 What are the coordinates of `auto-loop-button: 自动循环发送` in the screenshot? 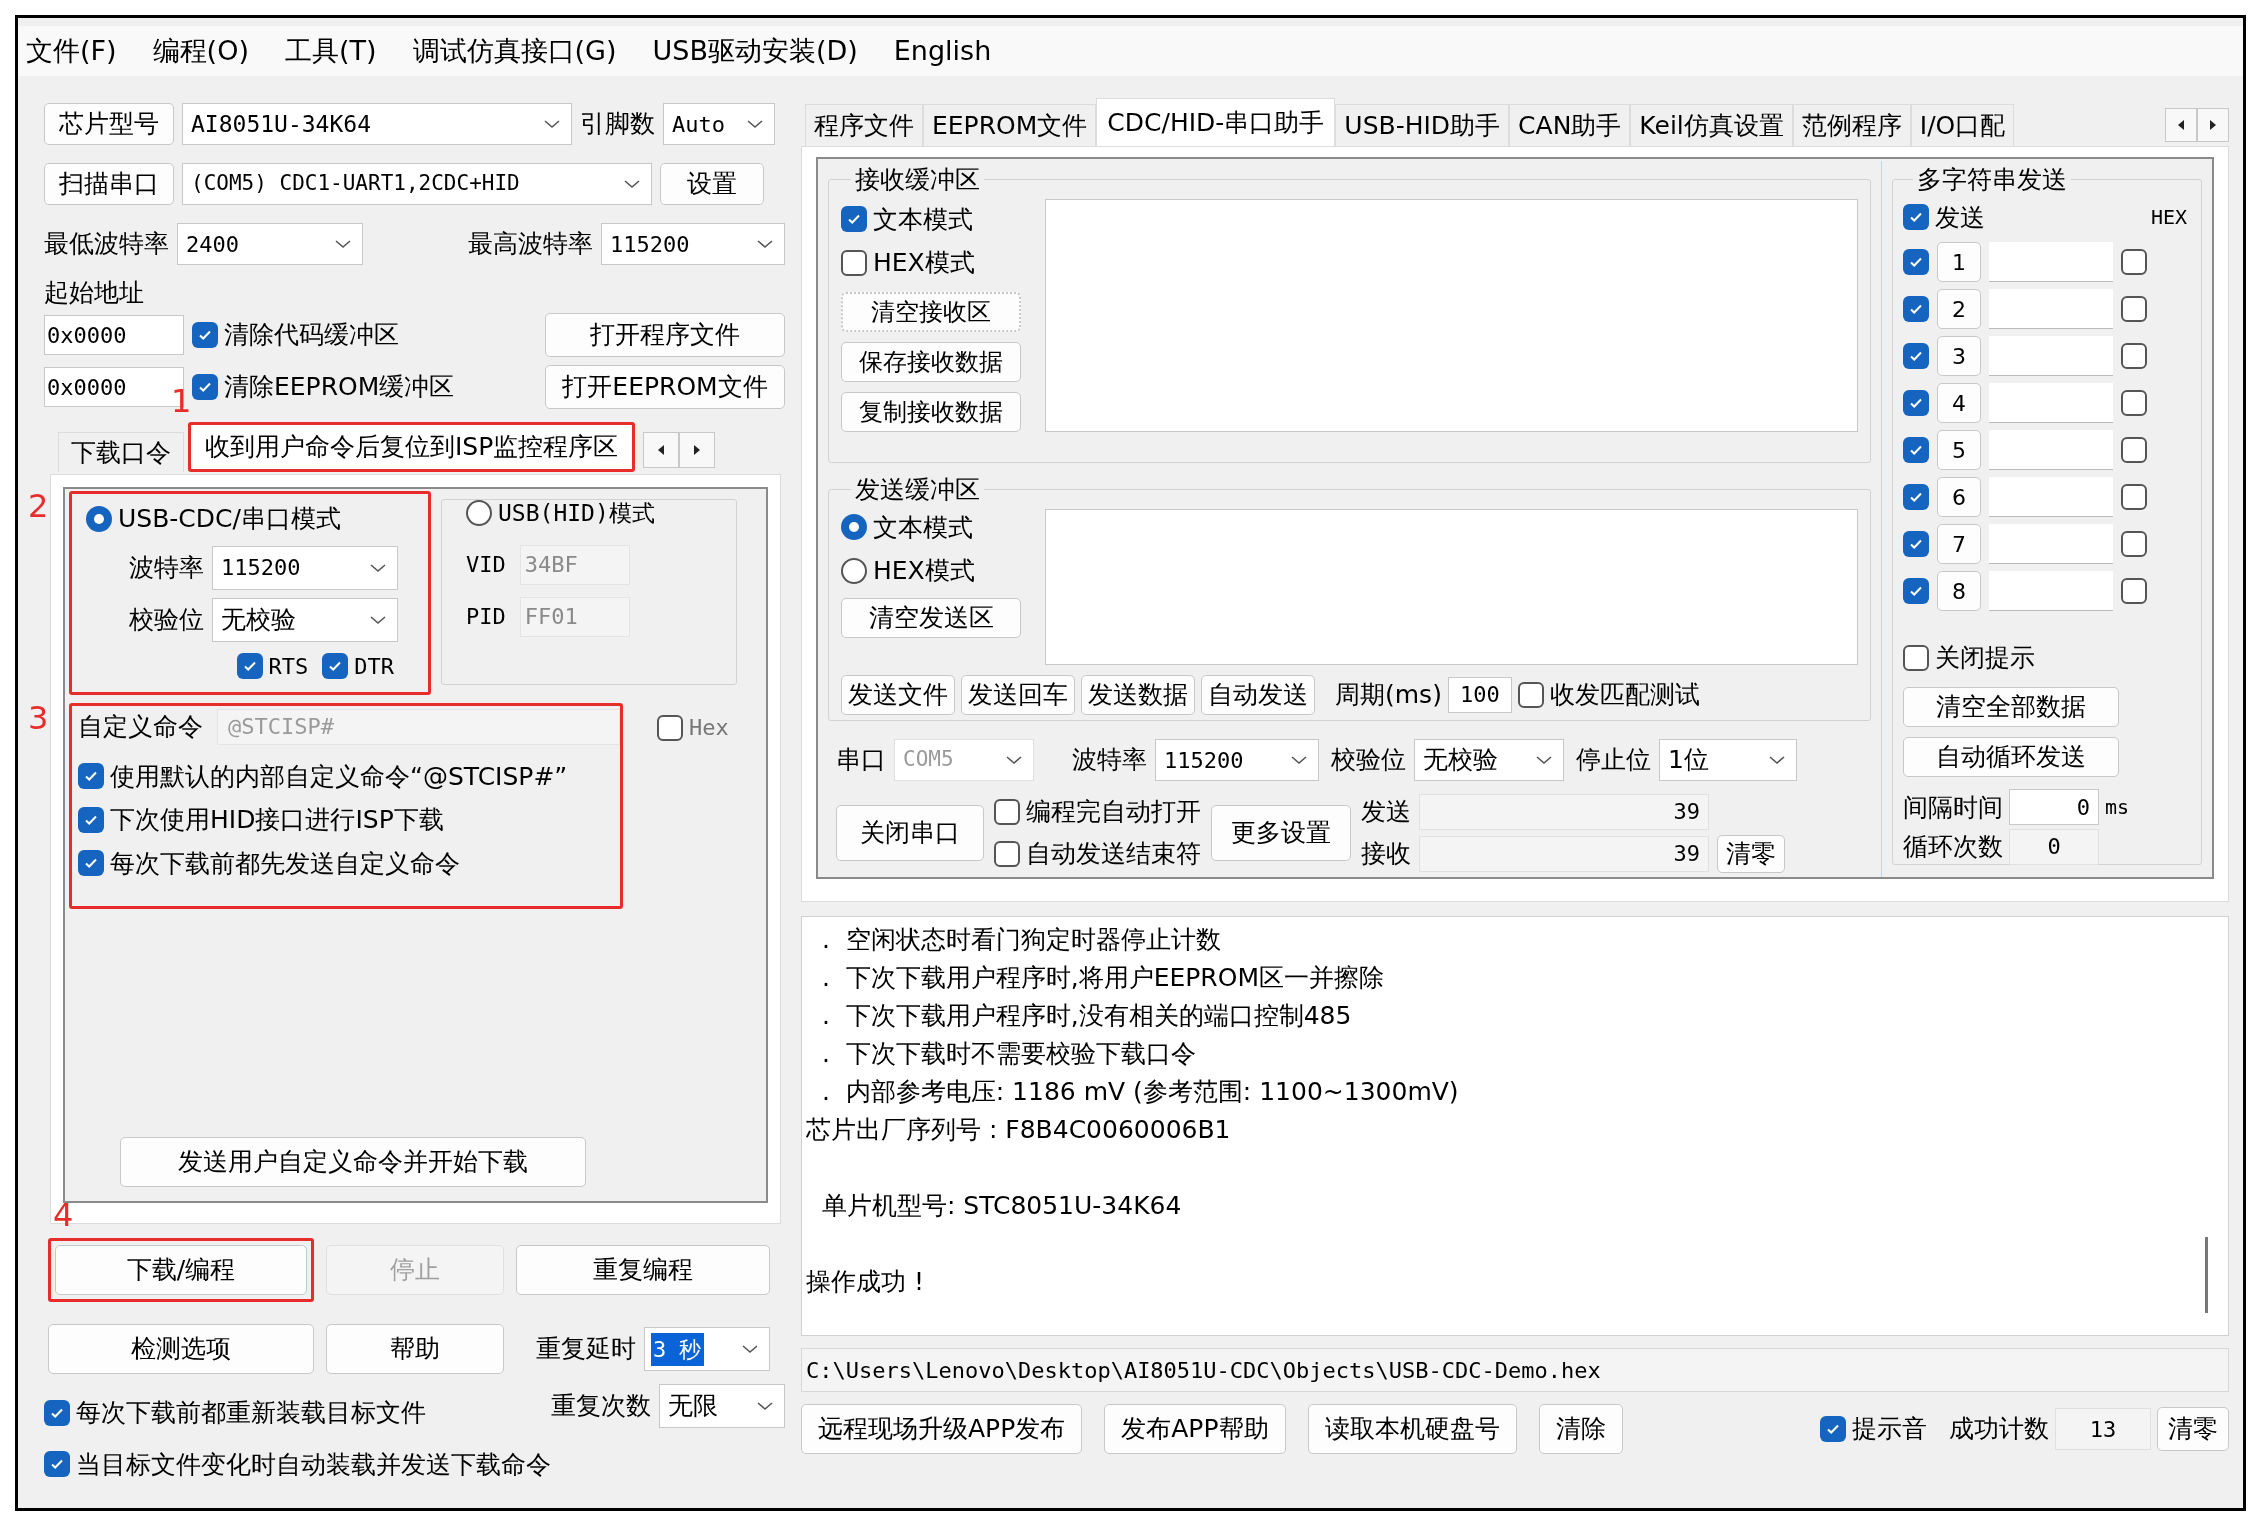 It's located at (2011, 756).